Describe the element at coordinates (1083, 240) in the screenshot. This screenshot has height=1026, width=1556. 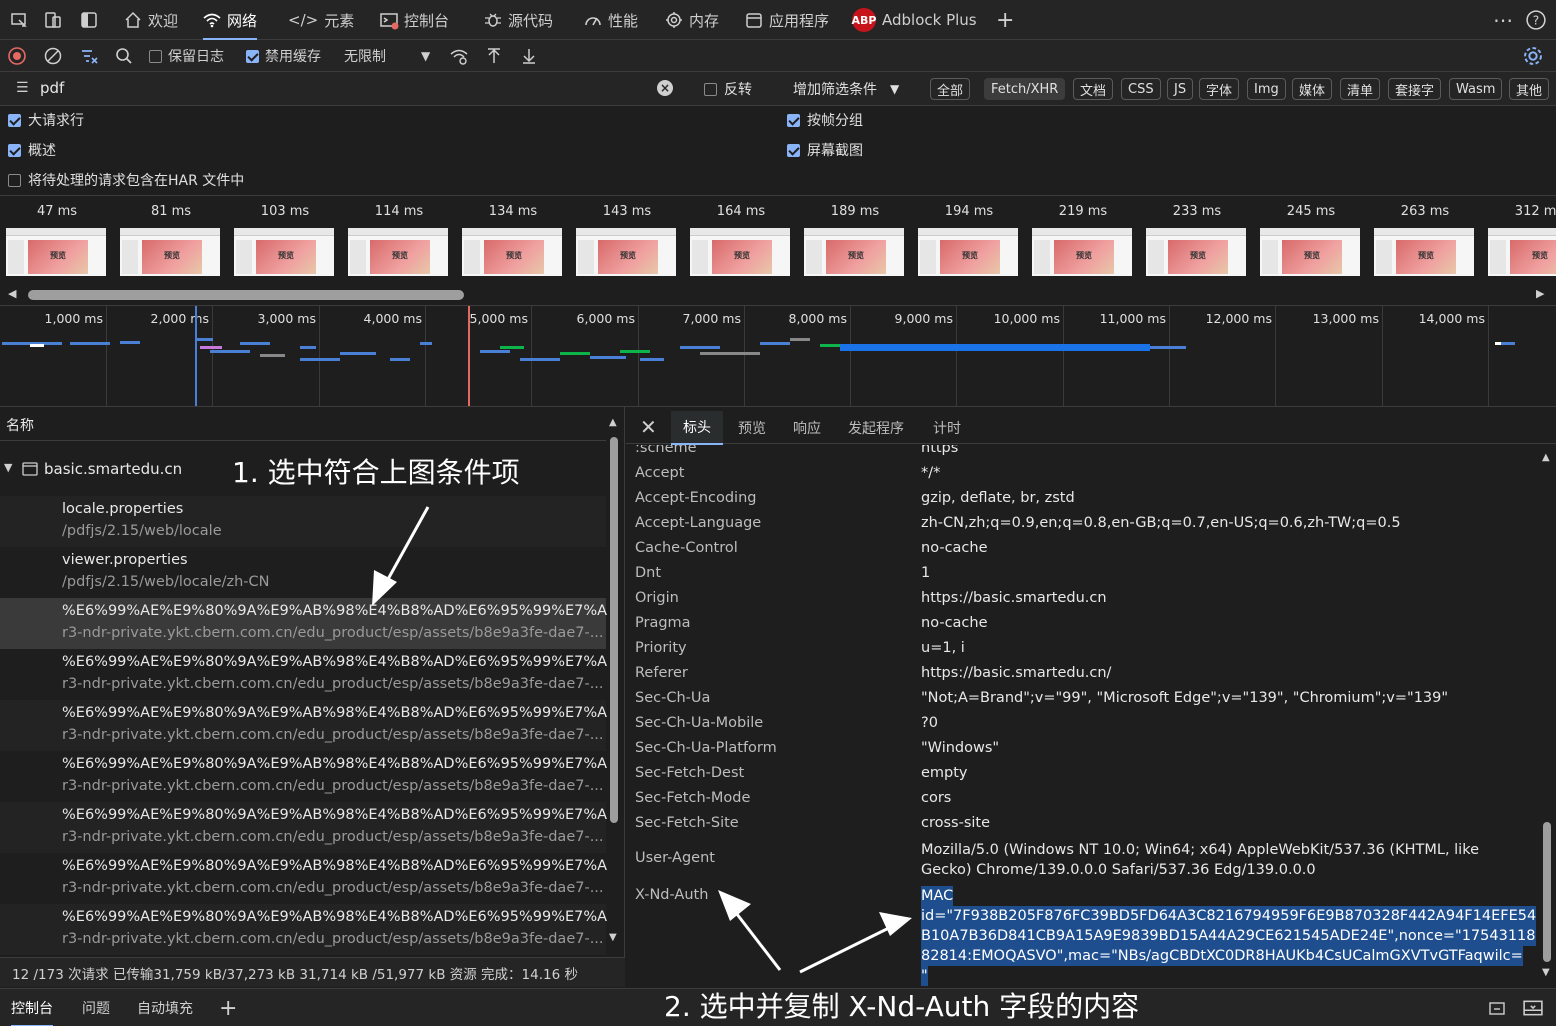
I see `filmstrip-frame: 219 ms 预览` at that location.